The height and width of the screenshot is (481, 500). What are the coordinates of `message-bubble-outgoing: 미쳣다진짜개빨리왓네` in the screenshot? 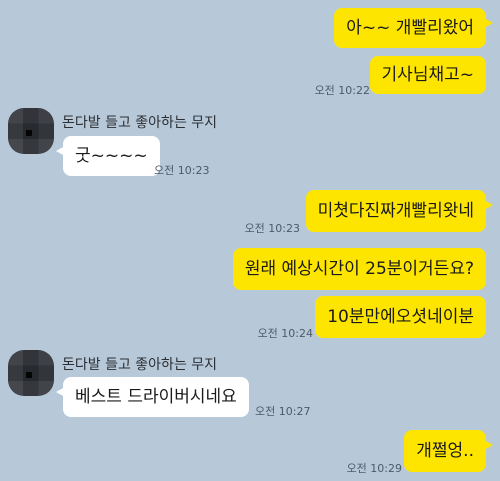 It's located at (399, 211).